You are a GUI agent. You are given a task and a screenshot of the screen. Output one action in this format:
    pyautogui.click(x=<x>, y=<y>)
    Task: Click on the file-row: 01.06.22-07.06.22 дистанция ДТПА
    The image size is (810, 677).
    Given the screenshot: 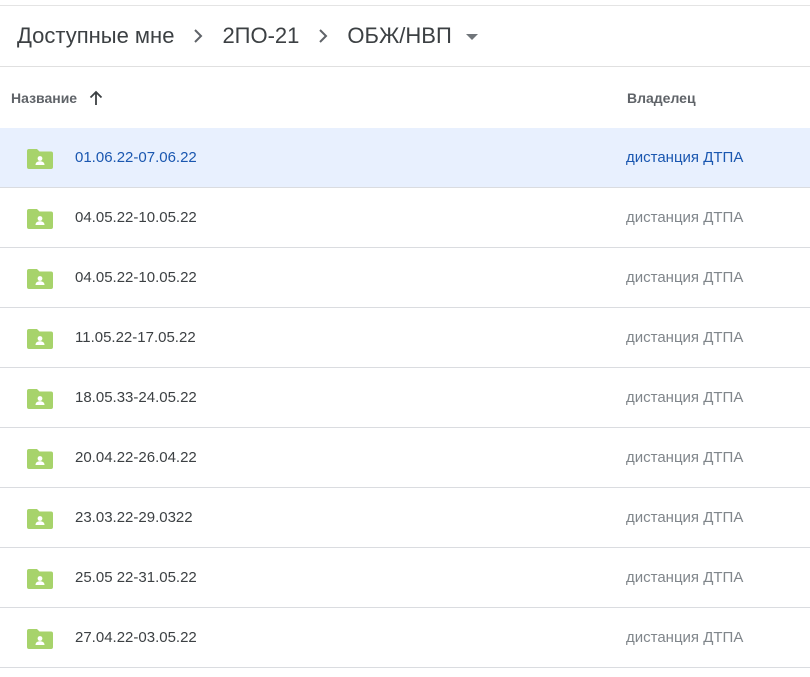 What is the action you would take?
    pyautogui.click(x=405, y=158)
    